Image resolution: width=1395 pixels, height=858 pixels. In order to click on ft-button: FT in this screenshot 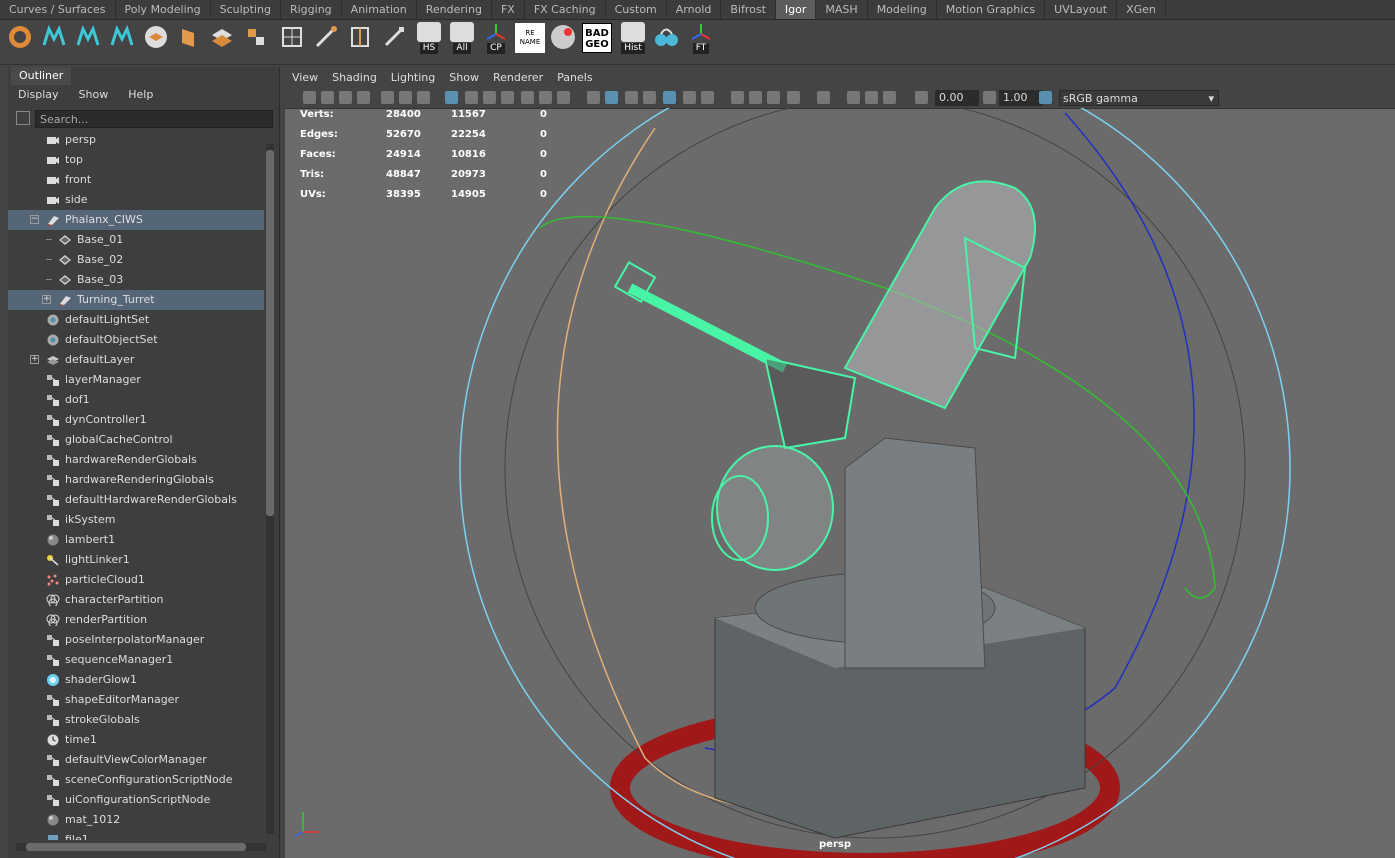, I will do `click(701, 39)`.